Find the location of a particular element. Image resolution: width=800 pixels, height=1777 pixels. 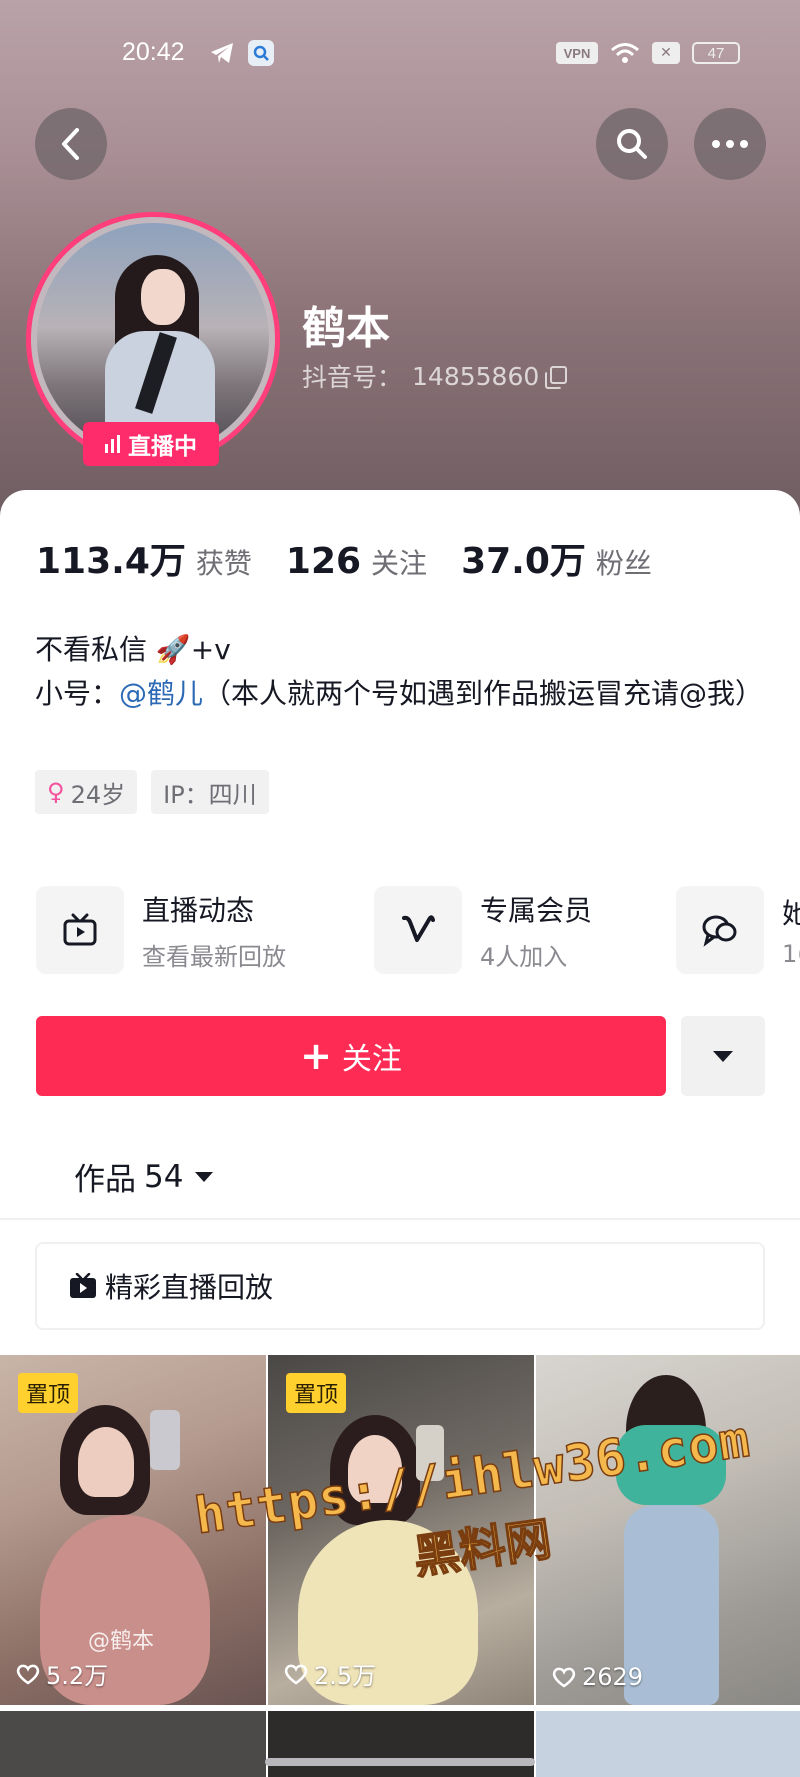

plus-icon: + is located at coordinates (316, 1056).